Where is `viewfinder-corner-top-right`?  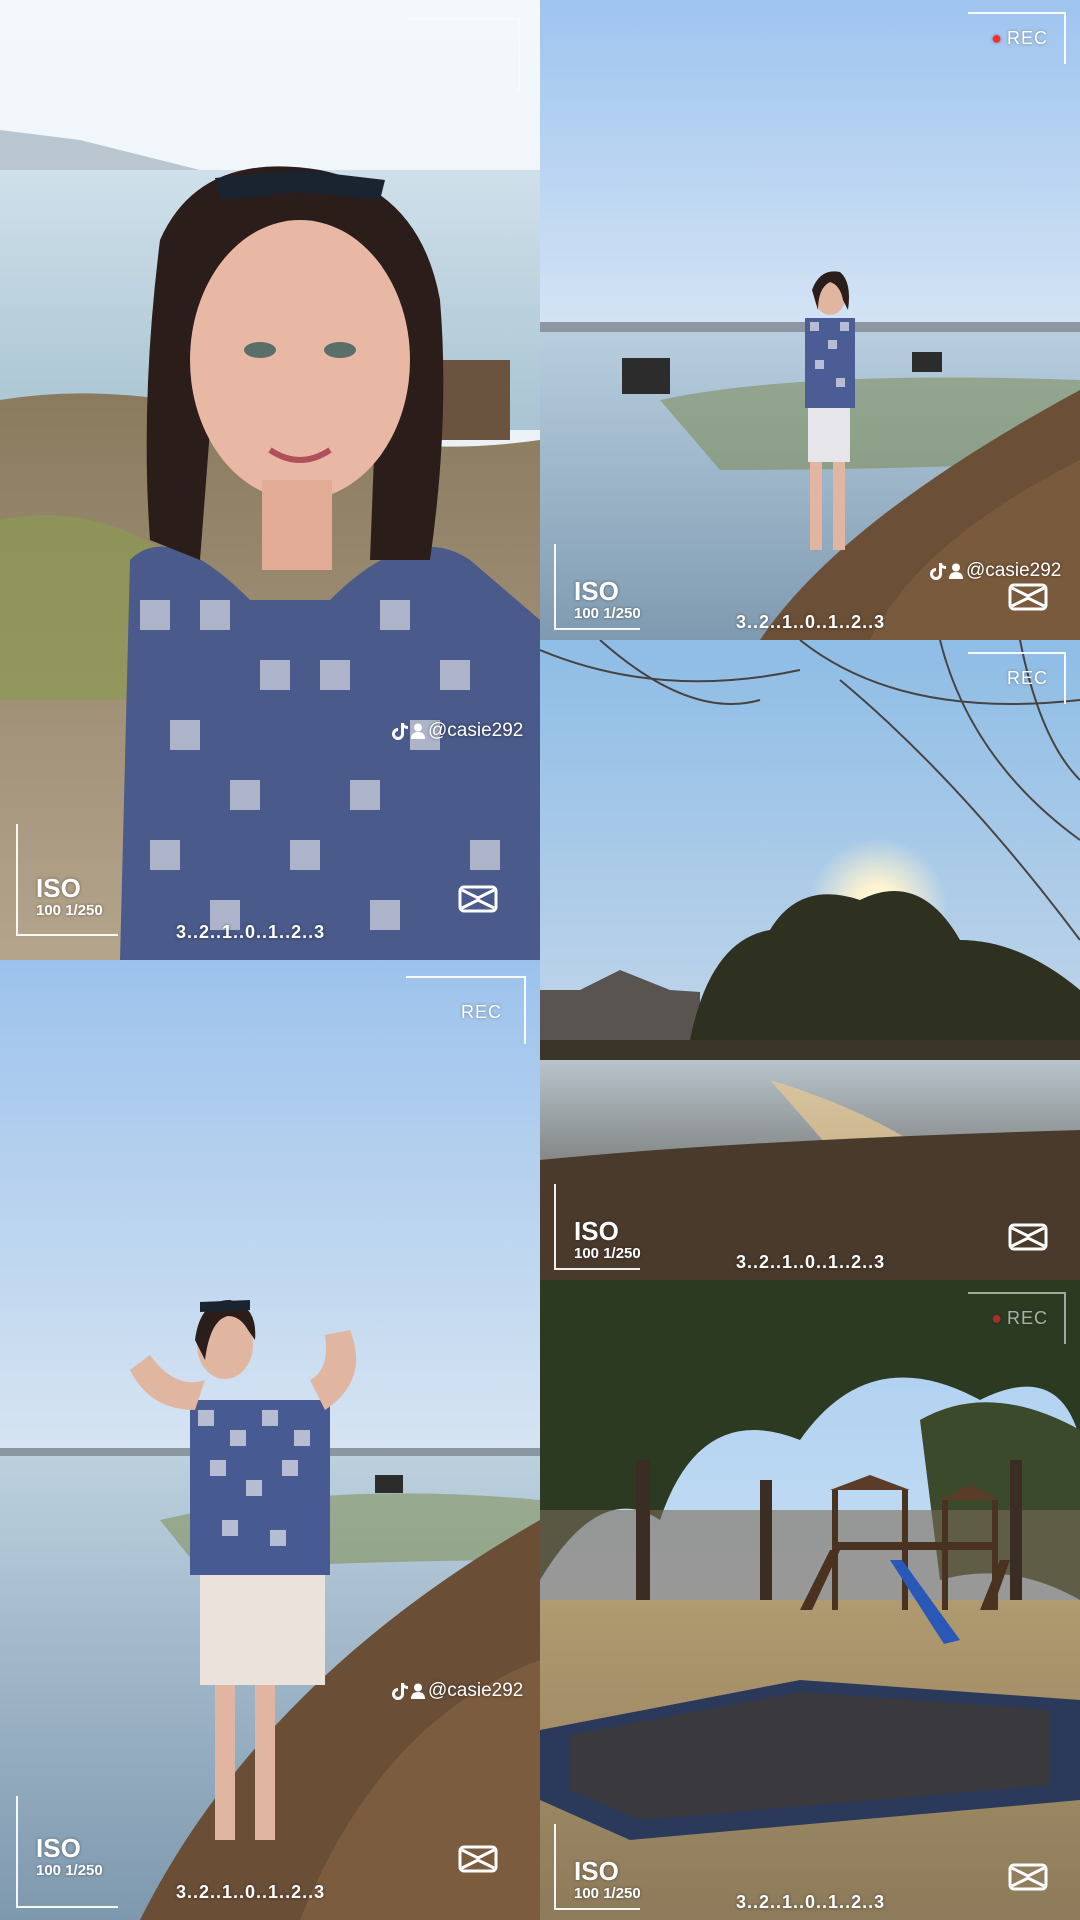 viewfinder-corner-top-right is located at coordinates (464, 54).